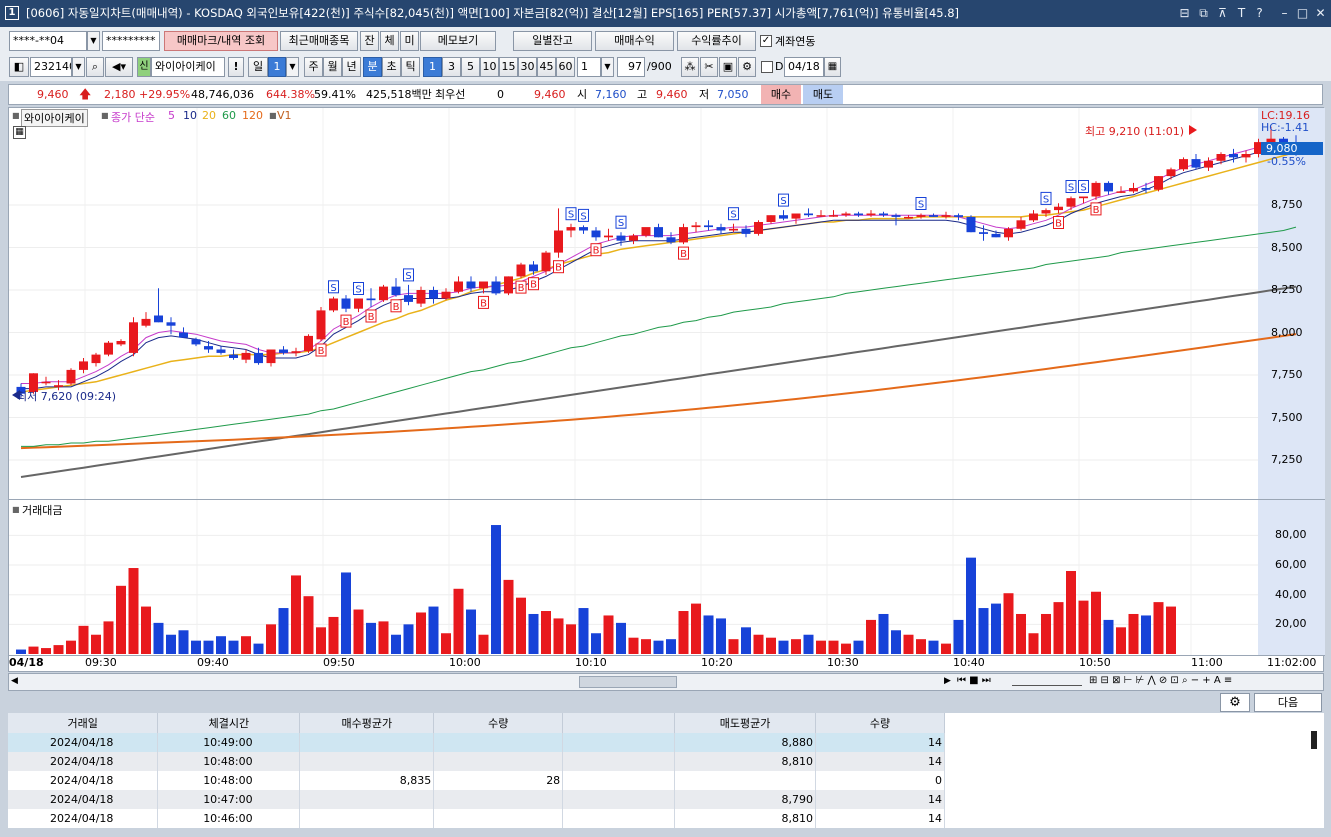  Describe the element at coordinates (292, 67) in the screenshot. I see `period-dropdown-icon: ▼` at that location.